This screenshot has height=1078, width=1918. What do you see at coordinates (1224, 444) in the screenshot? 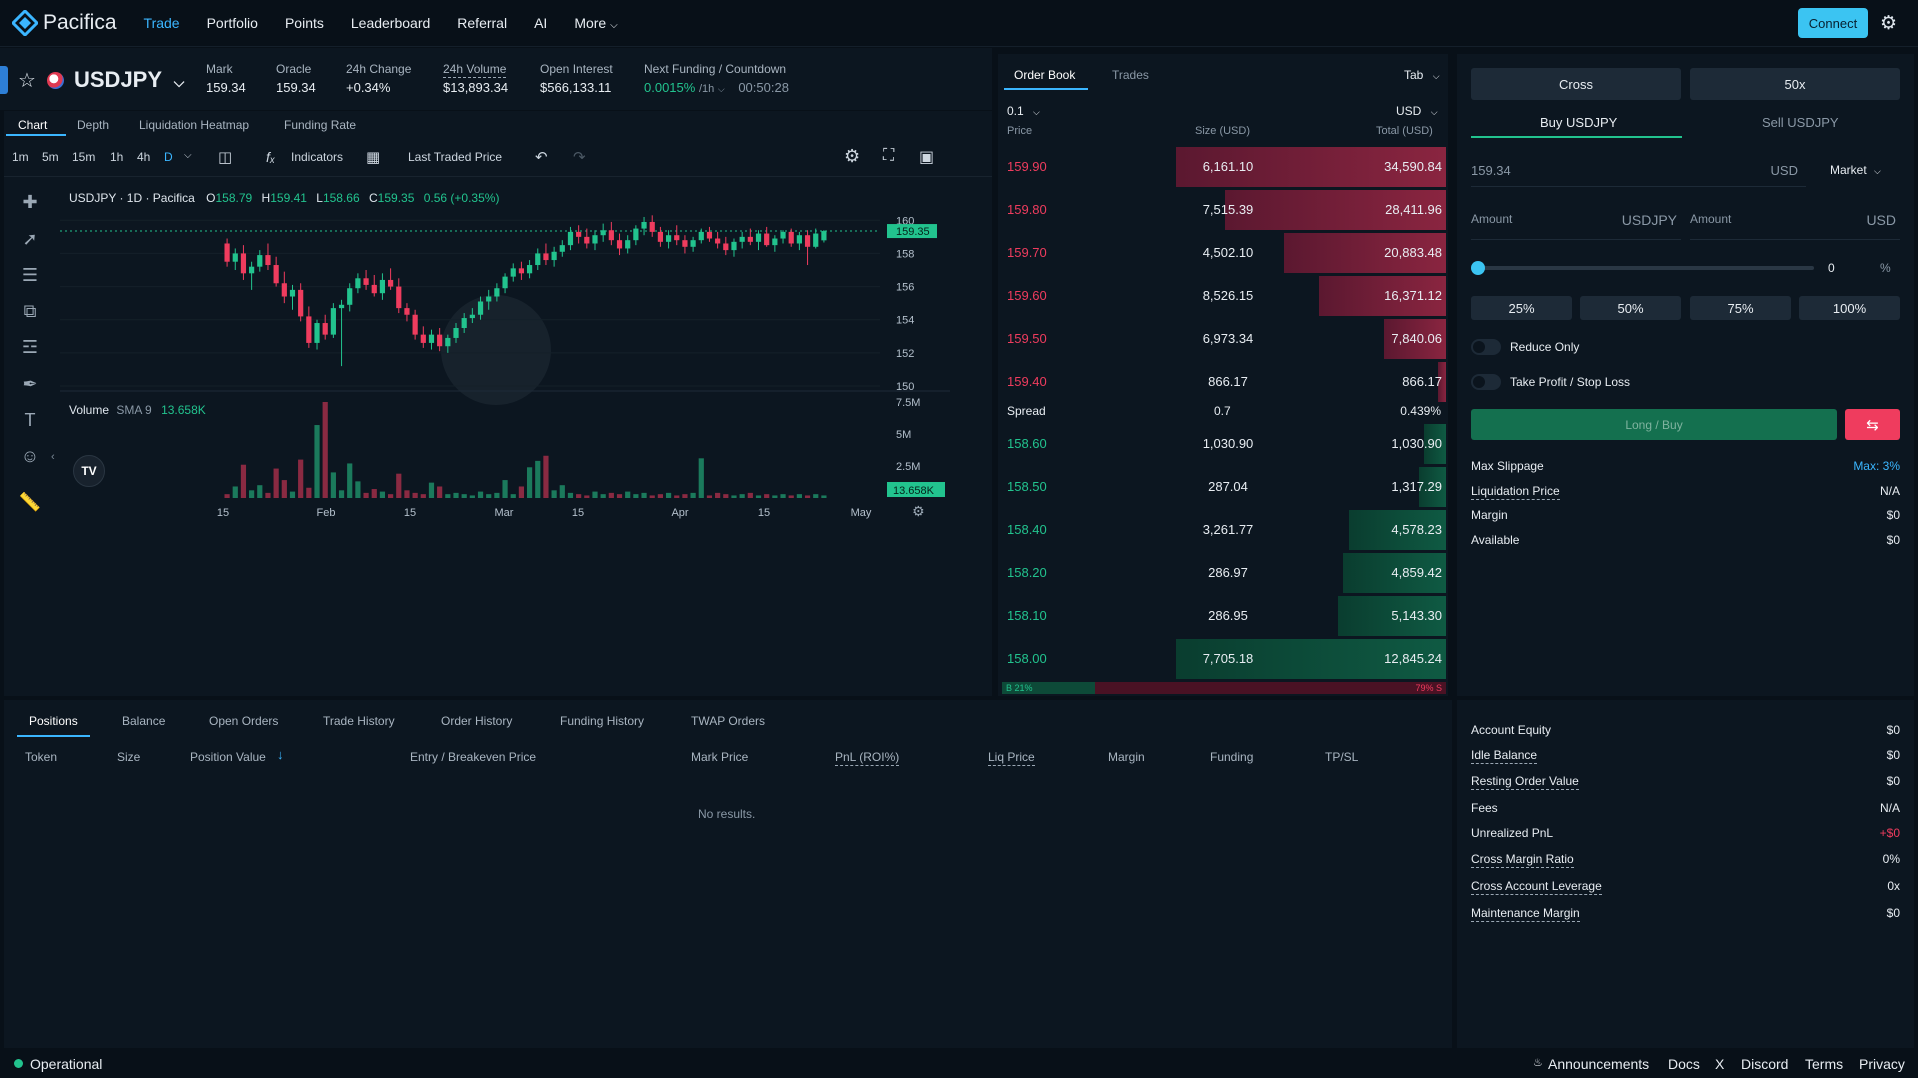
I see `bid-row: 158.60 1,030.90 1,030.90` at bounding box center [1224, 444].